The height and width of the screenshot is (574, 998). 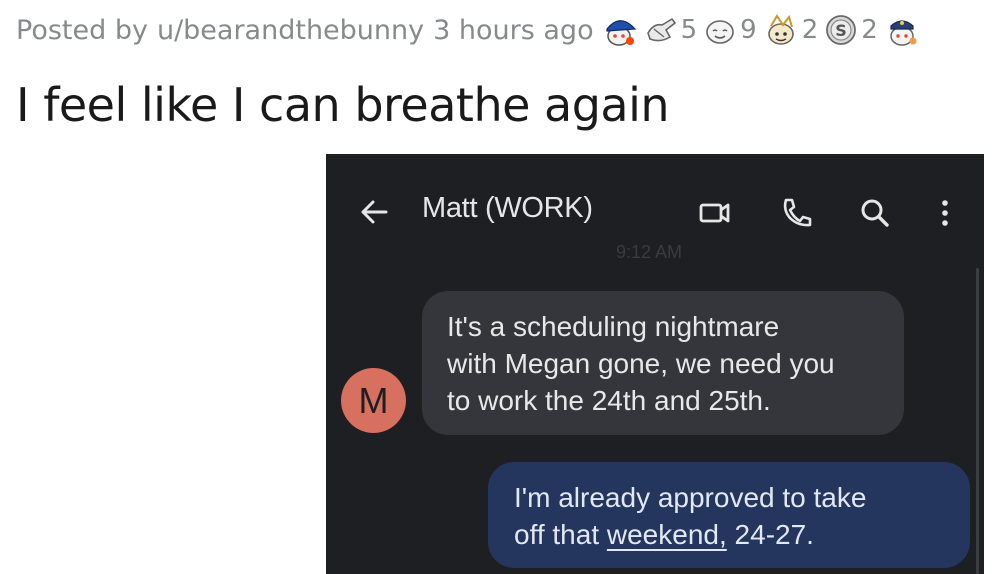 I want to click on party-snoo-award: 2, so click(x=791, y=30).